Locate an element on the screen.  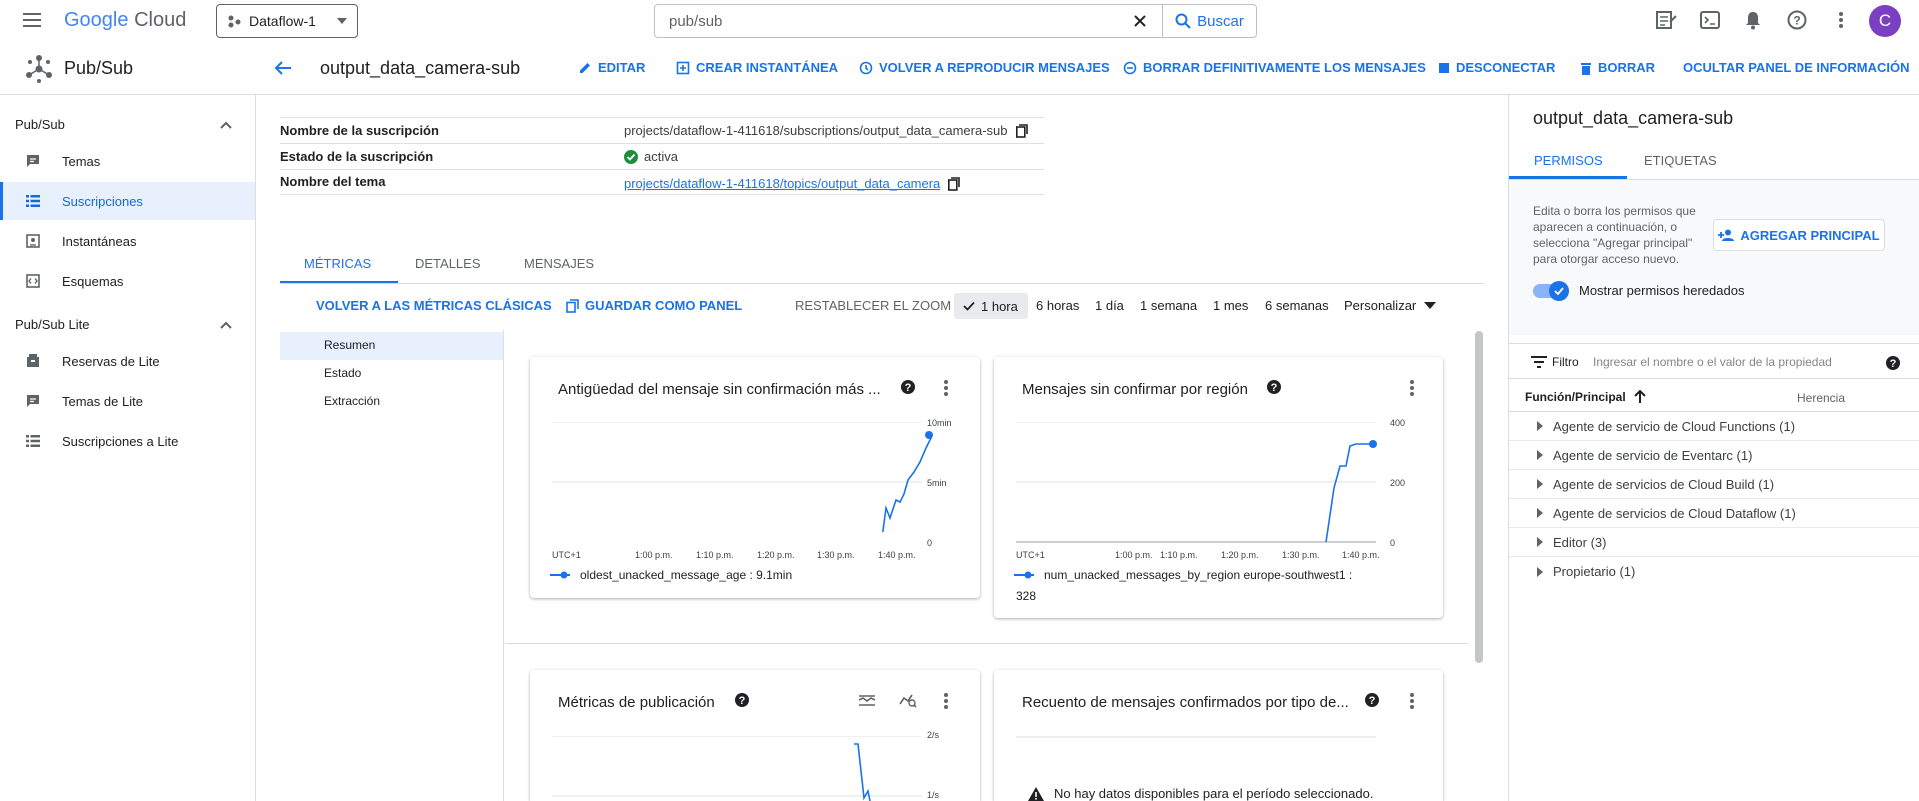
metric-nav-resumen: Resumen is located at coordinates (349, 345).